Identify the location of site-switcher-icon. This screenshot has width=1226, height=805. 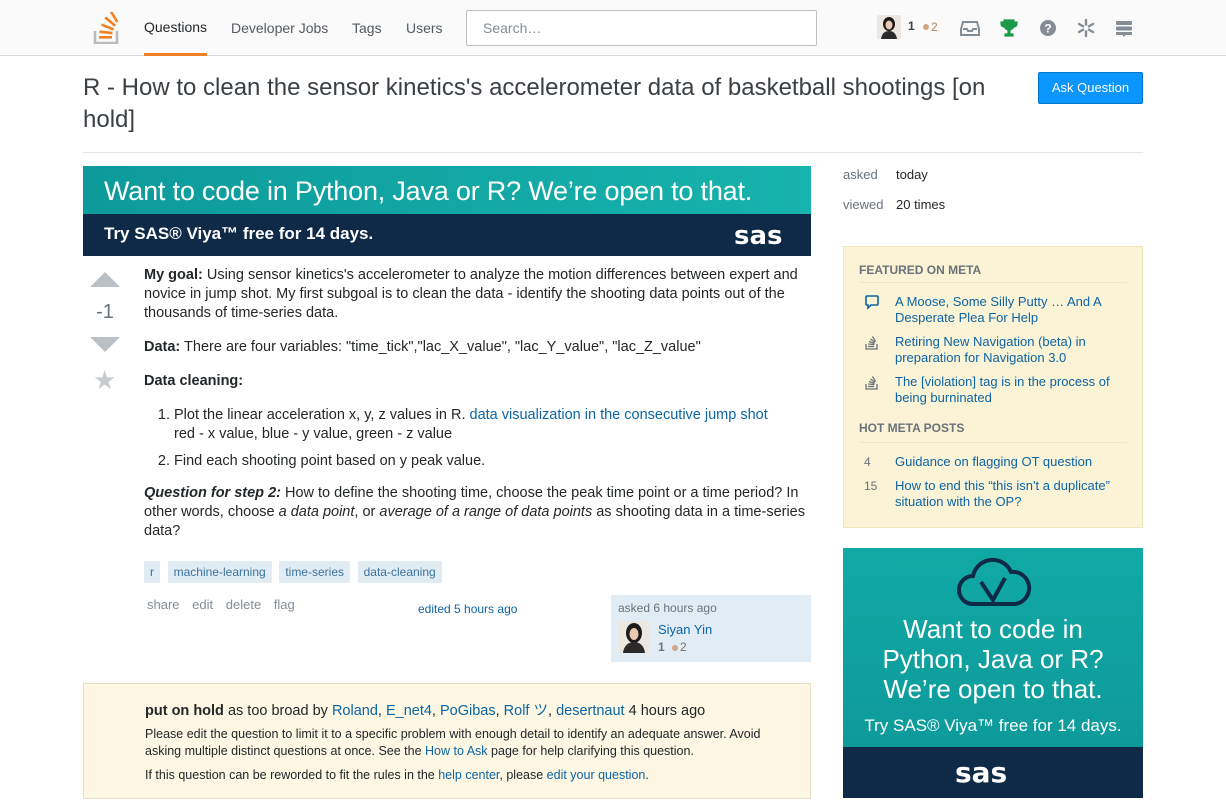
(1086, 28).